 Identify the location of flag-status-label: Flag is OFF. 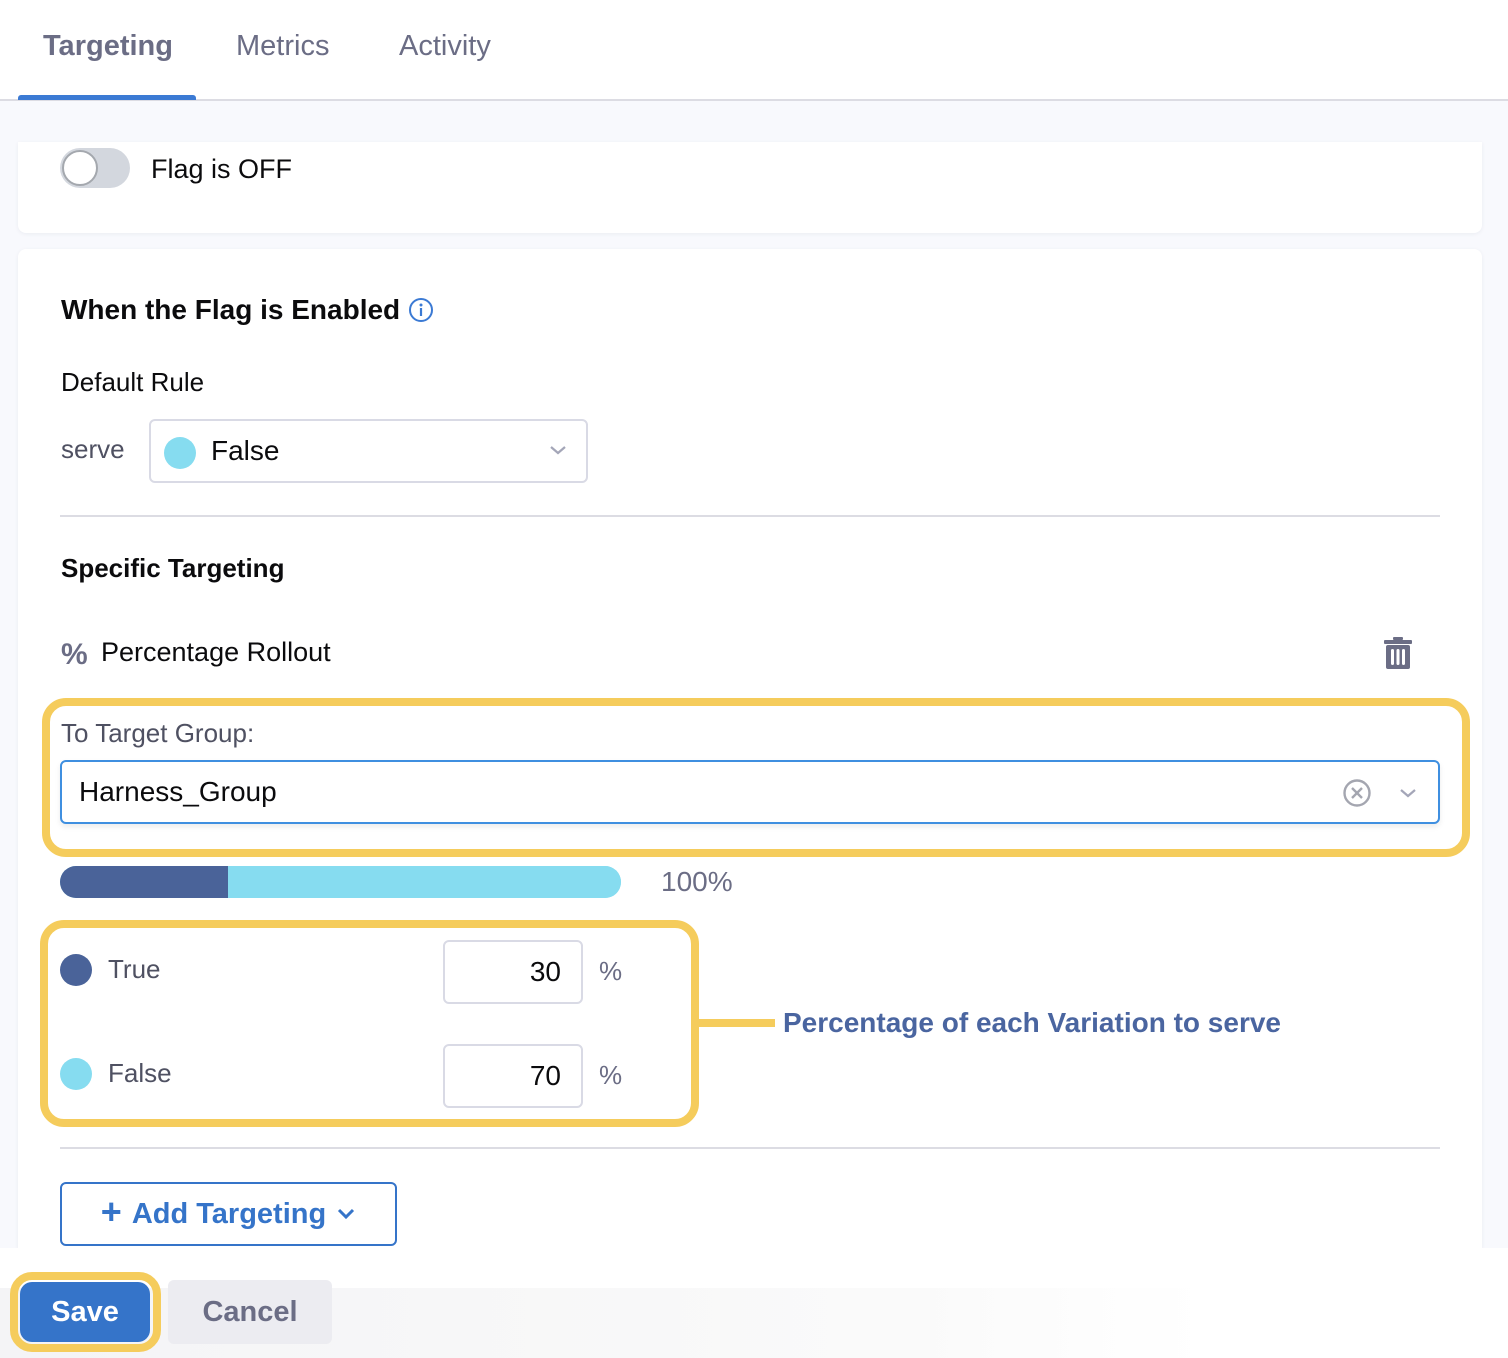
(222, 169).